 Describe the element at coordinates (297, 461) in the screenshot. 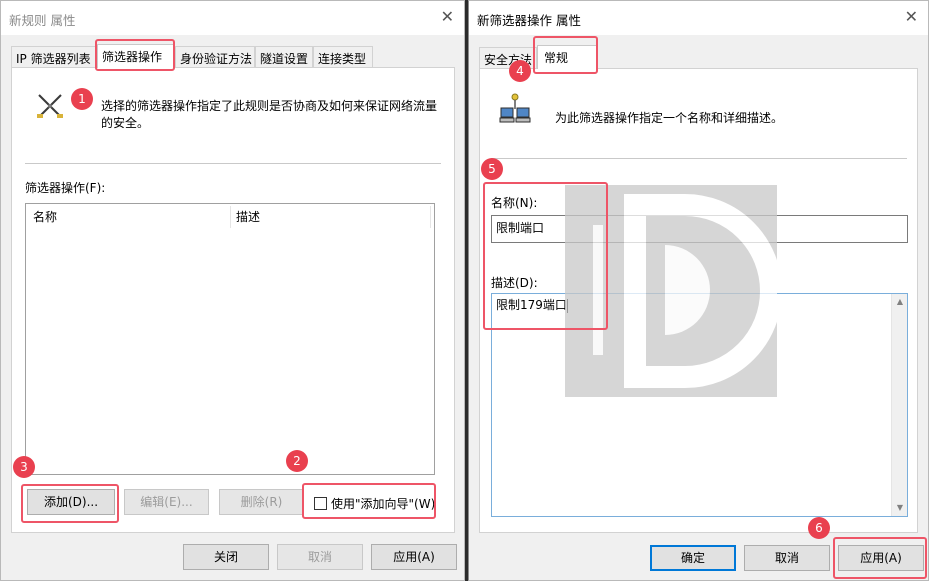

I see `step-badge-2: 2` at that location.